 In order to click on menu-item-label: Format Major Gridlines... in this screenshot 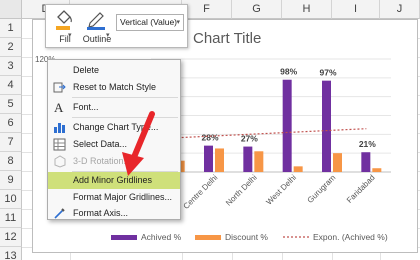, I will do `click(123, 197)`.